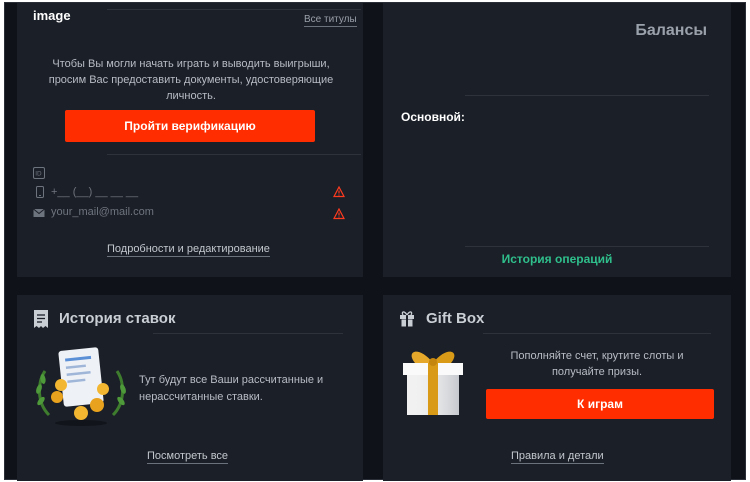 This screenshot has height=482, width=750. What do you see at coordinates (117, 318) in the screenshot?
I see `bet-history-title: История ставок` at bounding box center [117, 318].